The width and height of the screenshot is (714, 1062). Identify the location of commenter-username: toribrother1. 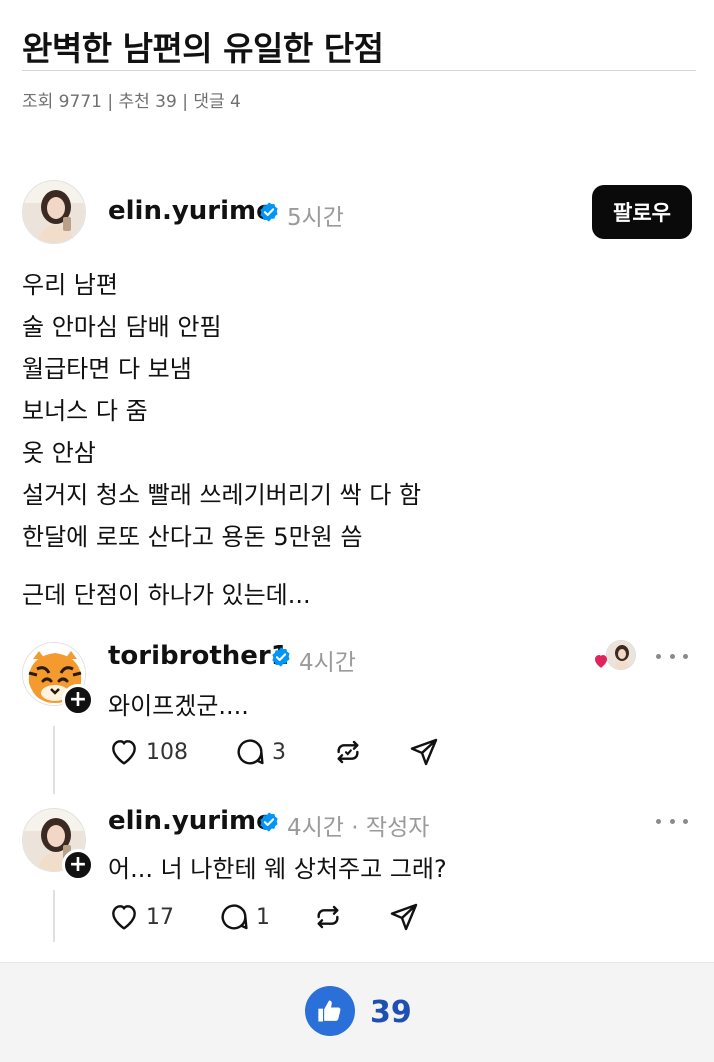
(198, 656).